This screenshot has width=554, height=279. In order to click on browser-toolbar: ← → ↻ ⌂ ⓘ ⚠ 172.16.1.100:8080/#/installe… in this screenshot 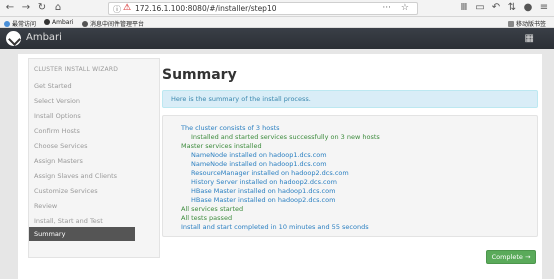, I will do `click(277, 8)`.